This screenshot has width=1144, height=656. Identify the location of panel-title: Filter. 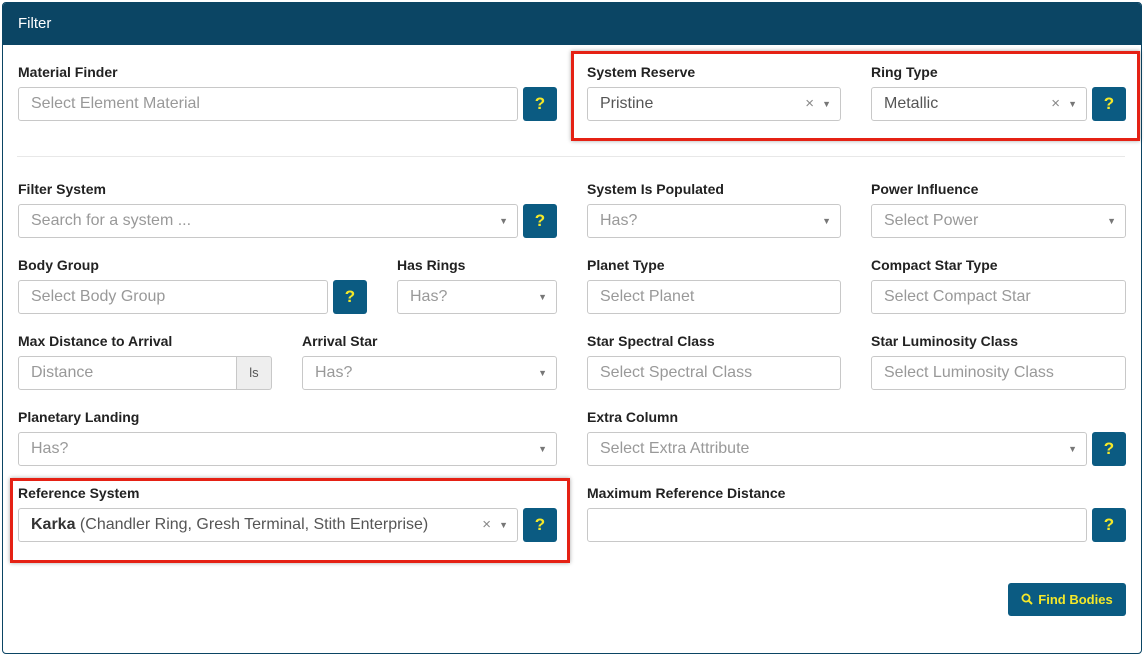
(572, 24).